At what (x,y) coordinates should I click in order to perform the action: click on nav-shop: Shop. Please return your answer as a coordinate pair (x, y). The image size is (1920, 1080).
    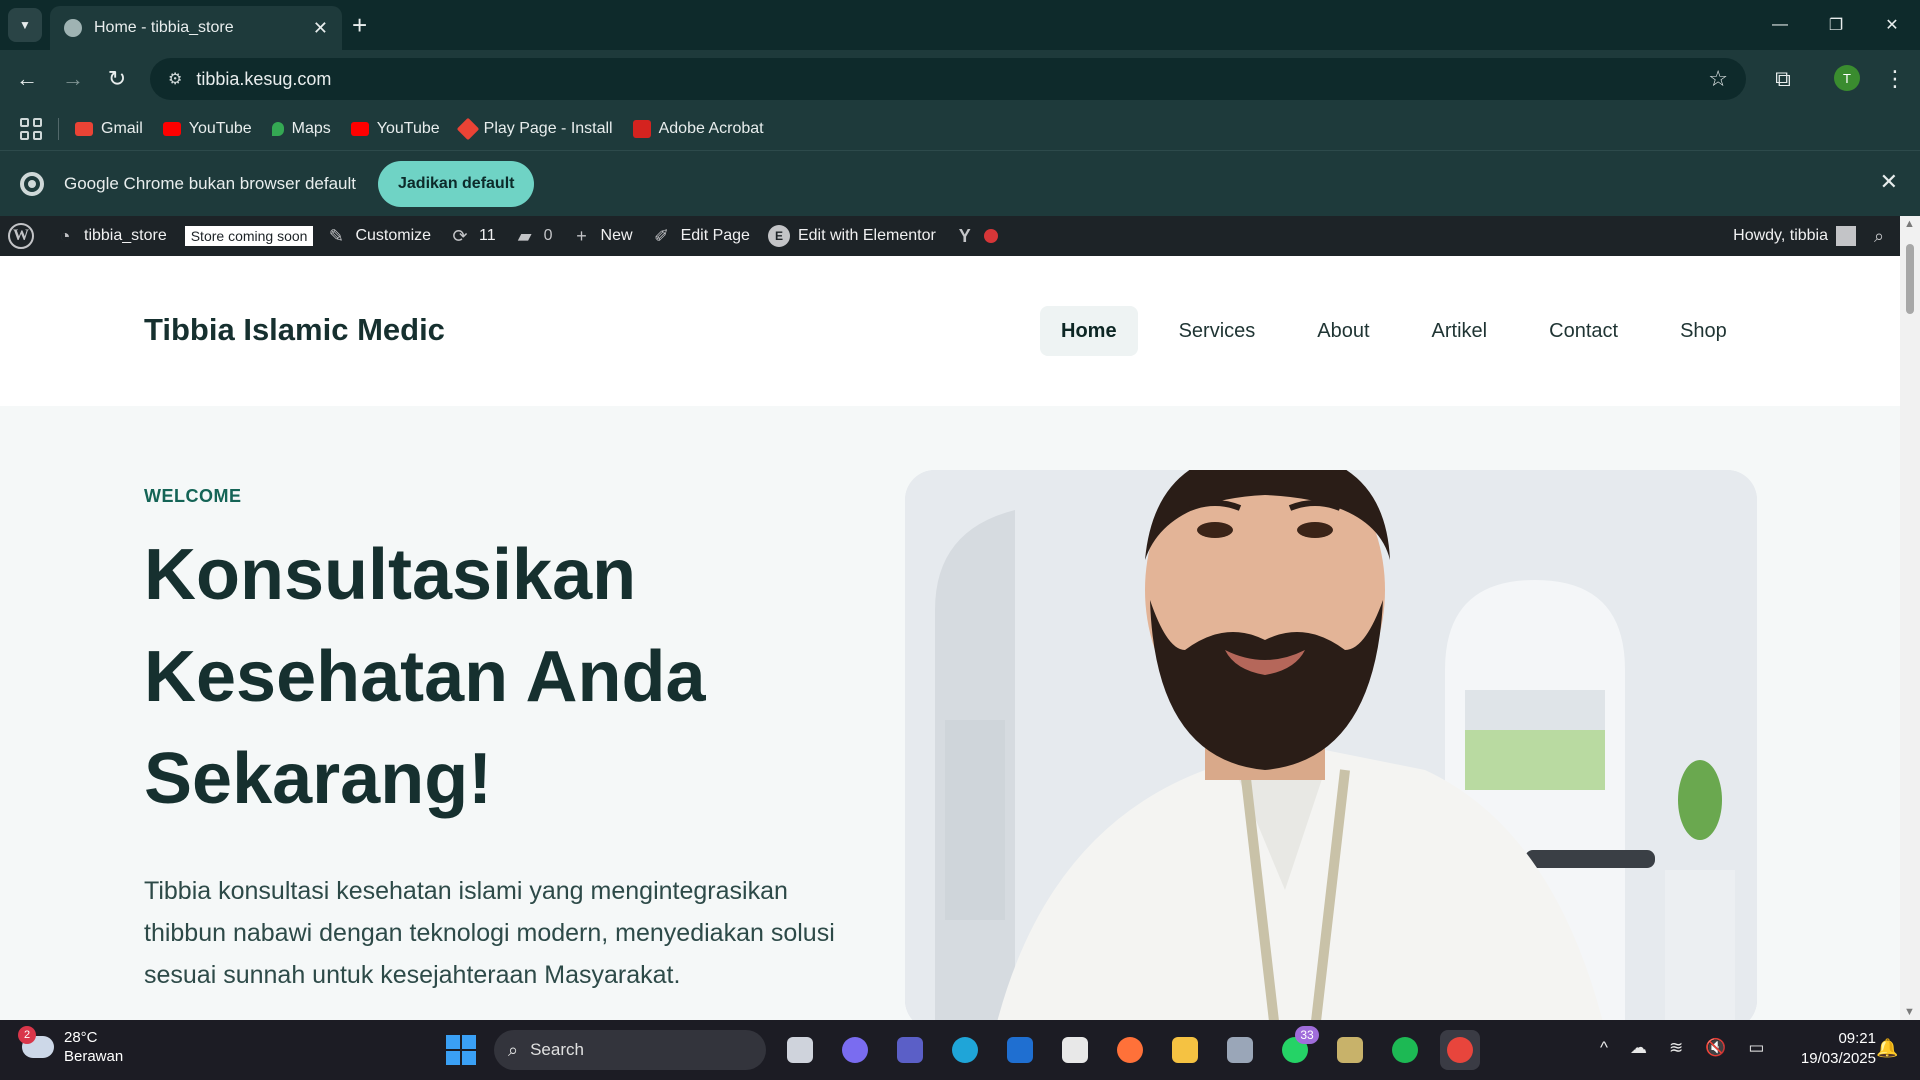
    Looking at the image, I should click on (1703, 331).